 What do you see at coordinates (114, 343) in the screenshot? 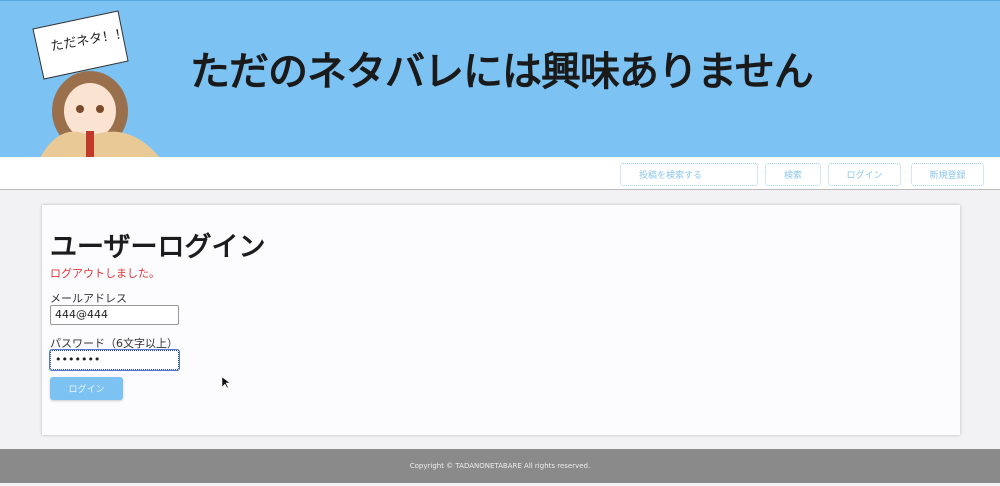
I see `password-label: パスワード（6文字以上）` at bounding box center [114, 343].